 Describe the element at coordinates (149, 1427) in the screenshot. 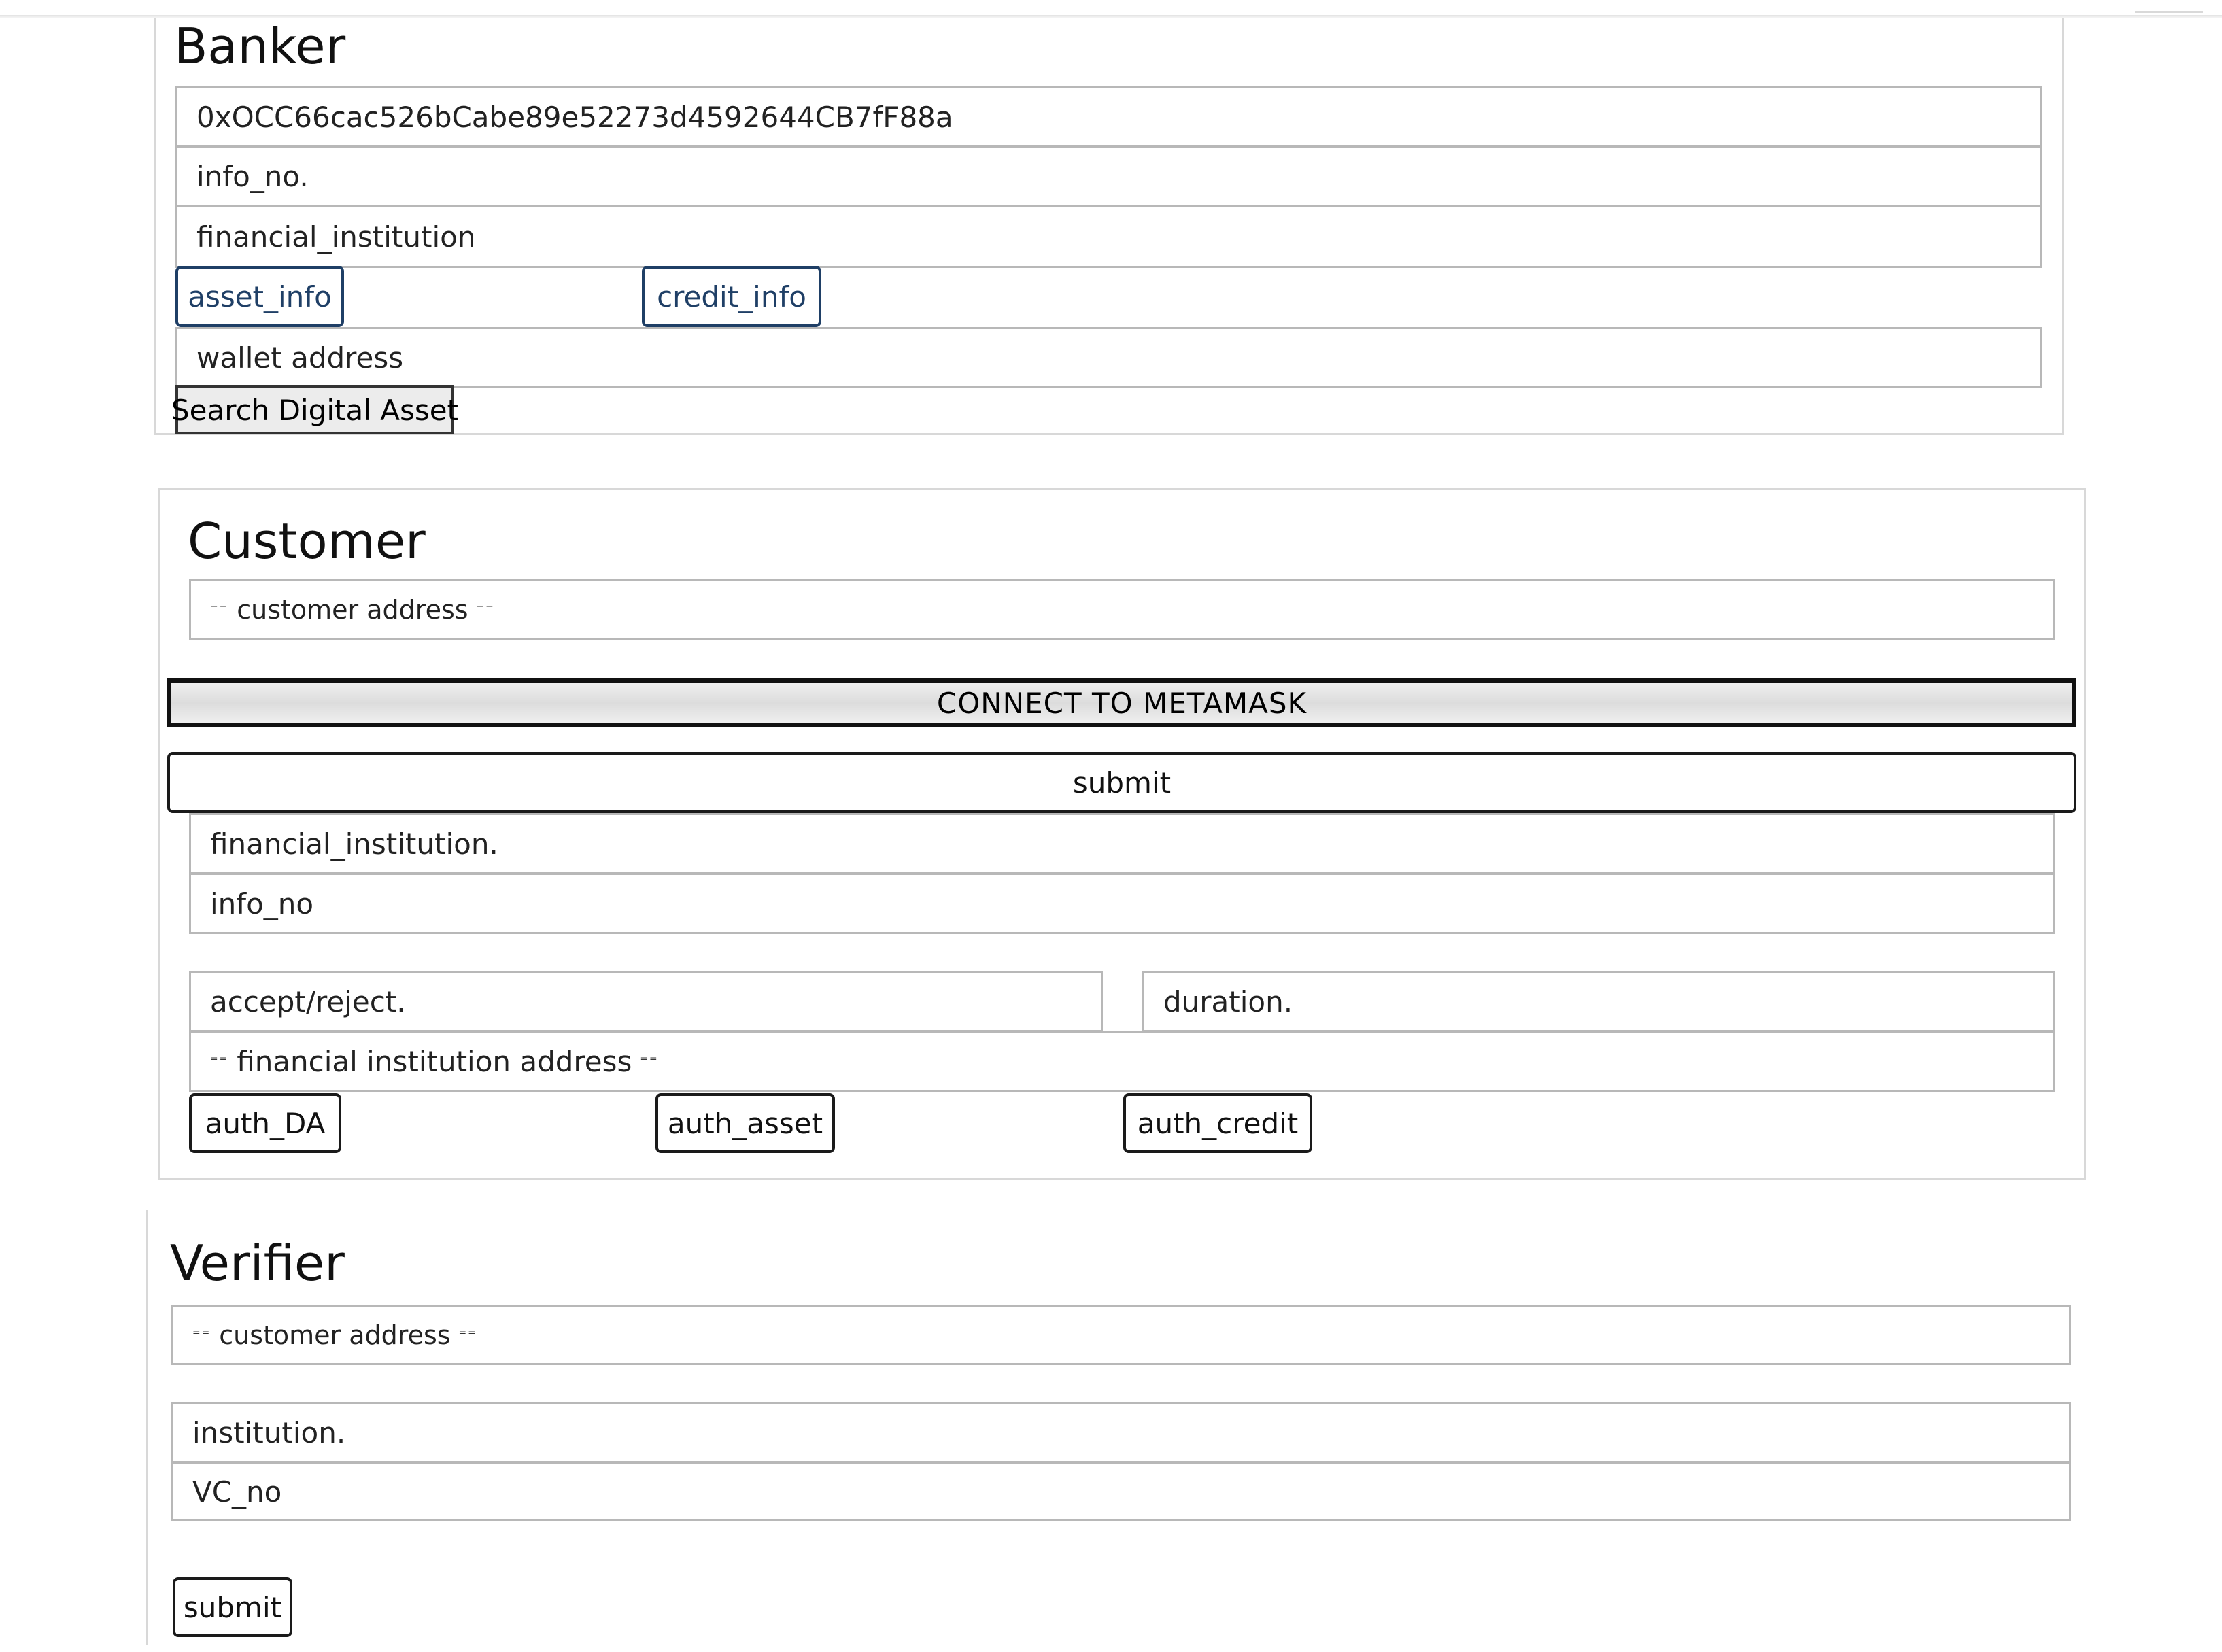

I see `verifier-panel` at that location.